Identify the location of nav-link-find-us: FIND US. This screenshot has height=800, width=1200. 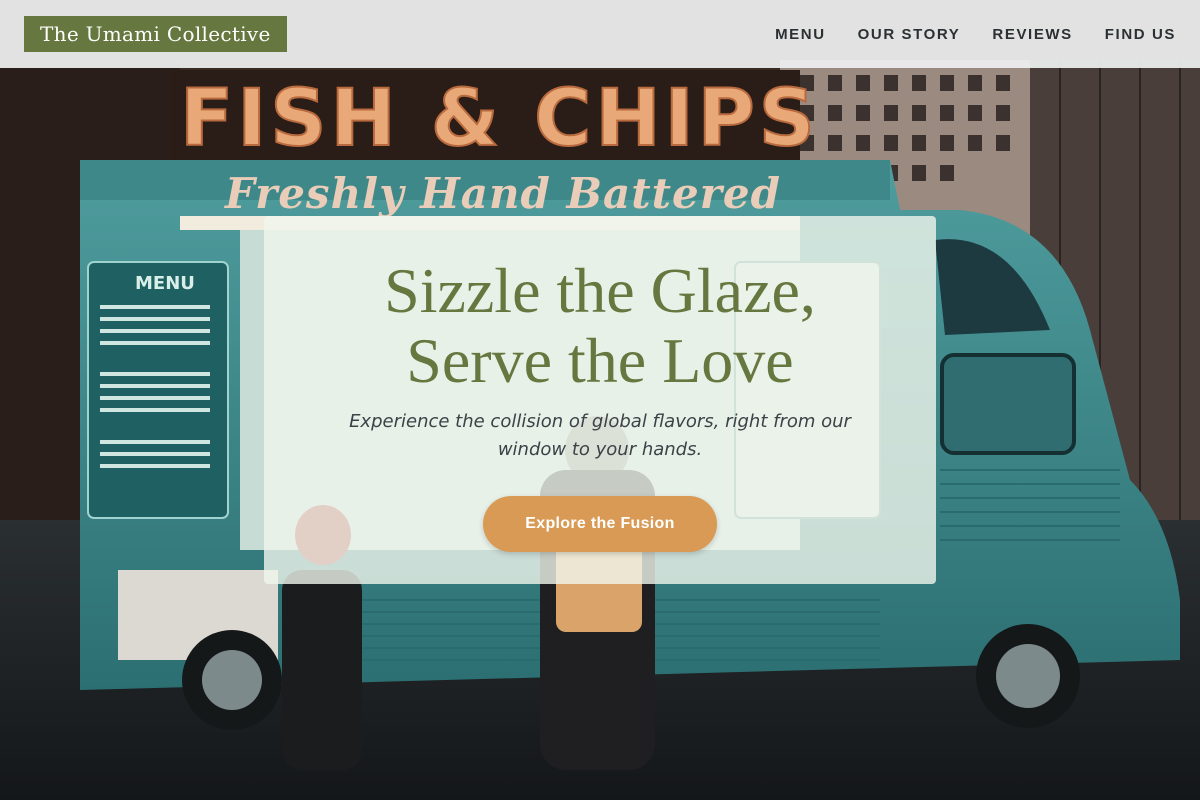
(1140, 34).